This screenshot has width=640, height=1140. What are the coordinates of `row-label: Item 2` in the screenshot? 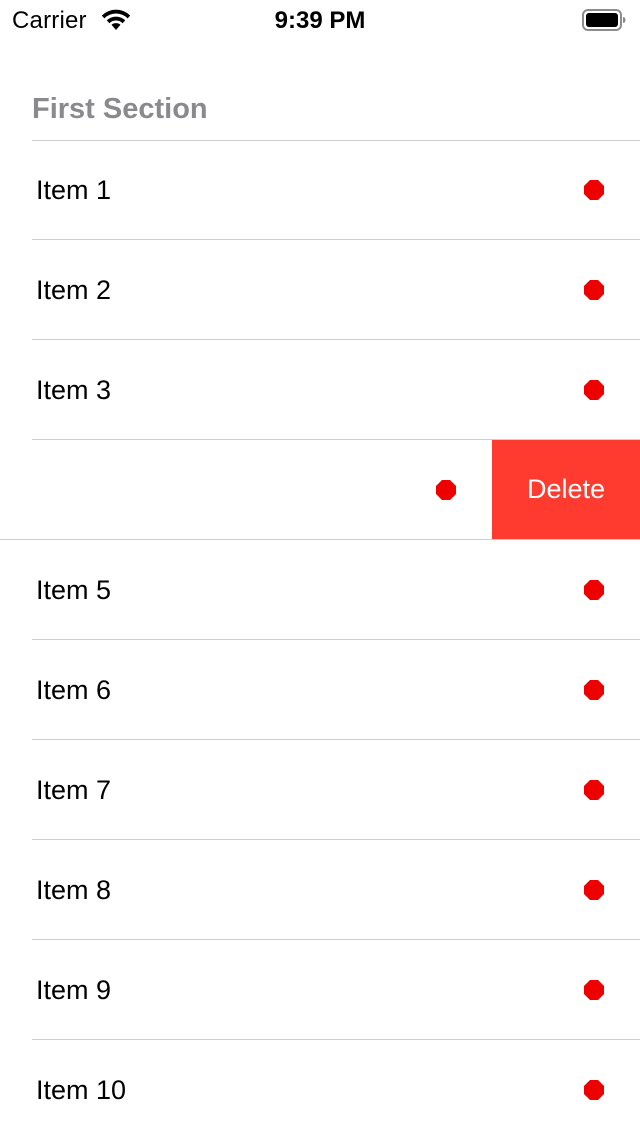 It's located at (74, 290).